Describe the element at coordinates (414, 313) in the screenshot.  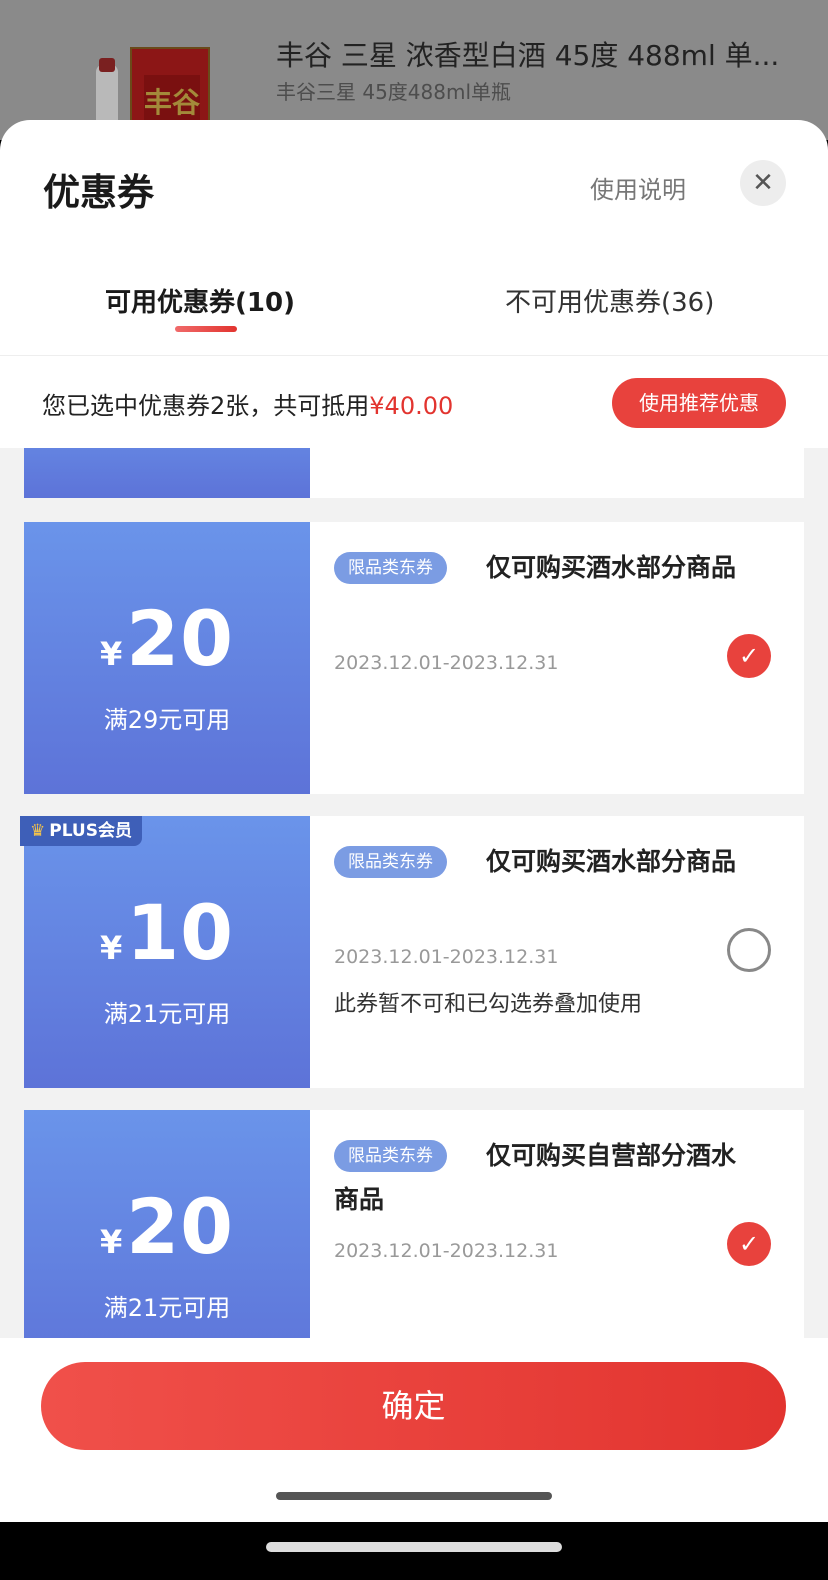
I see `coupon-tabs: 可用优惠券(10) 不可用优惠券(36)` at that location.